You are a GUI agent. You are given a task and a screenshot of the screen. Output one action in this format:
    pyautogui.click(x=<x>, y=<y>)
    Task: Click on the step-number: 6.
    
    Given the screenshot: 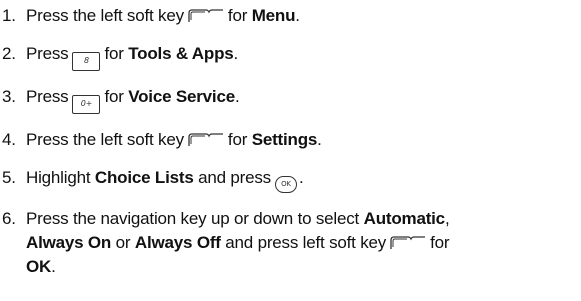 What is the action you would take?
    pyautogui.click(x=9, y=218)
    